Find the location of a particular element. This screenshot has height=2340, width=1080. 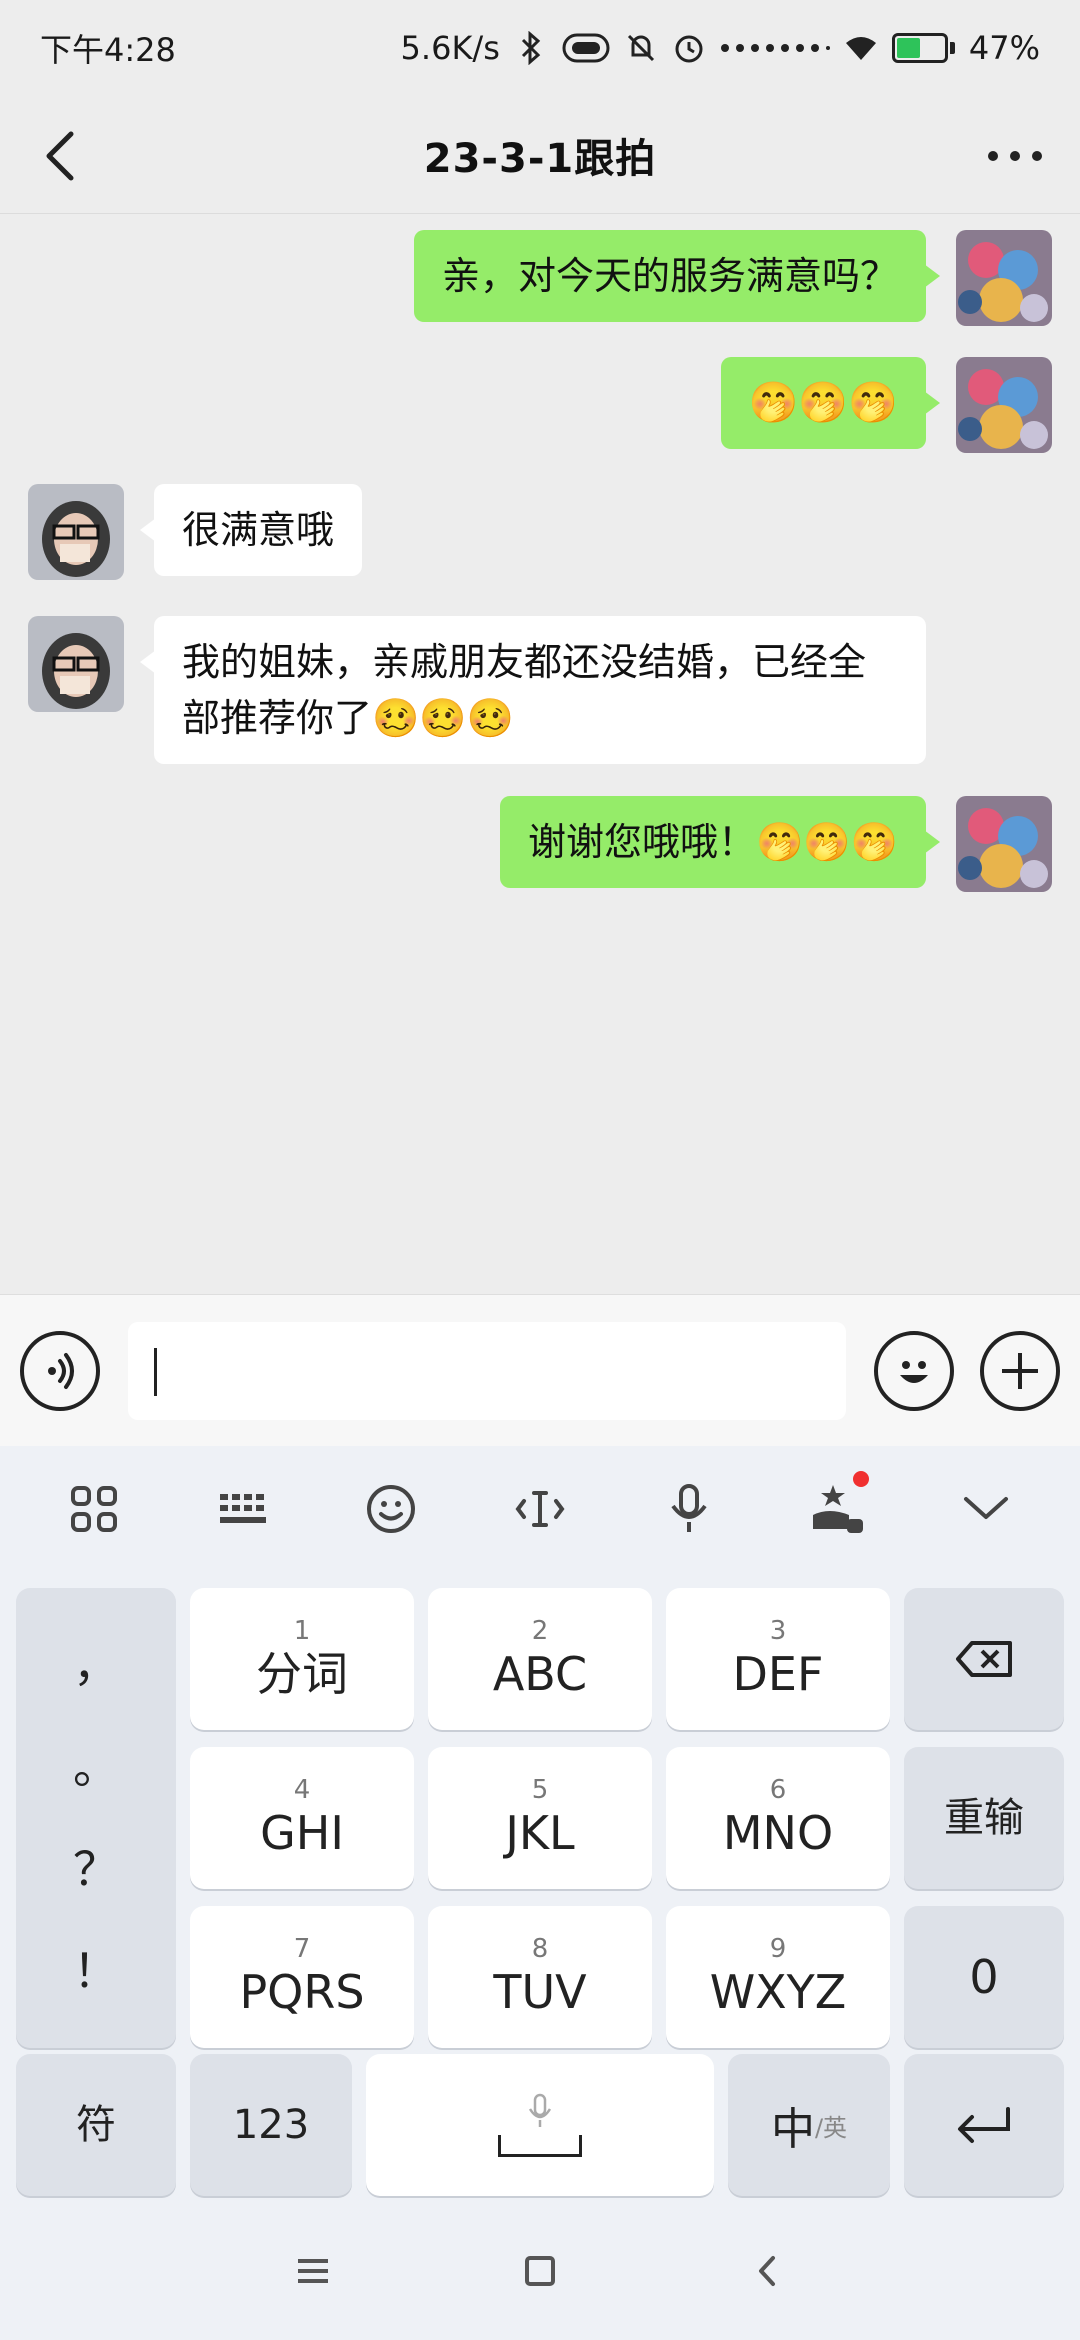

key-number: 2 is located at coordinates (540, 1631).